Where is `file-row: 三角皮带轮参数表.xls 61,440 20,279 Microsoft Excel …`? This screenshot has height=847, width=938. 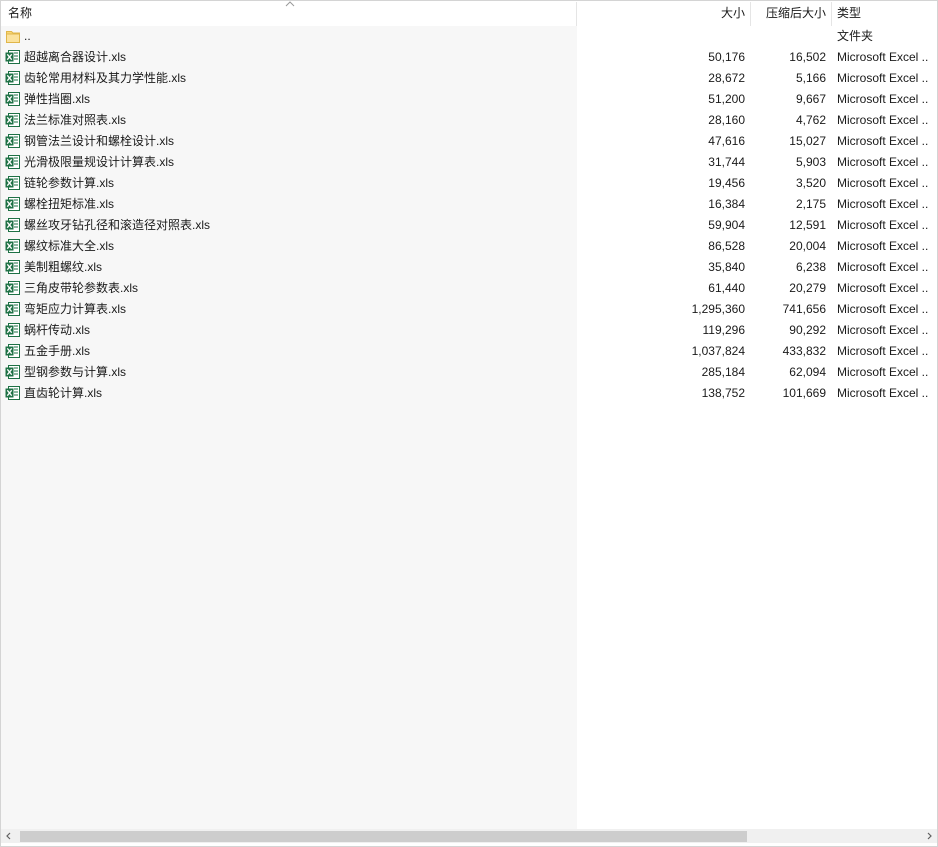
file-row: 三角皮带轮参数表.xls 61,440 20,279 Microsoft Excel … is located at coordinates (469, 288).